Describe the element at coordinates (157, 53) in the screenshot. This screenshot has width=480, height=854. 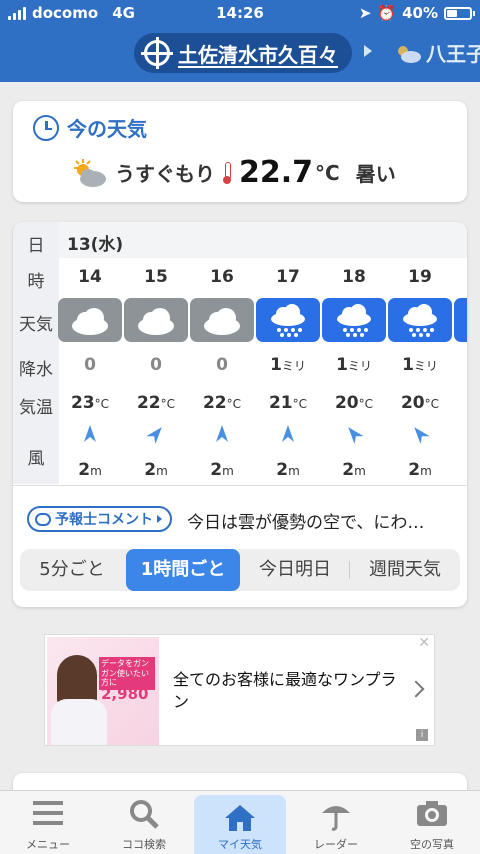
I see `crosshair-icon` at that location.